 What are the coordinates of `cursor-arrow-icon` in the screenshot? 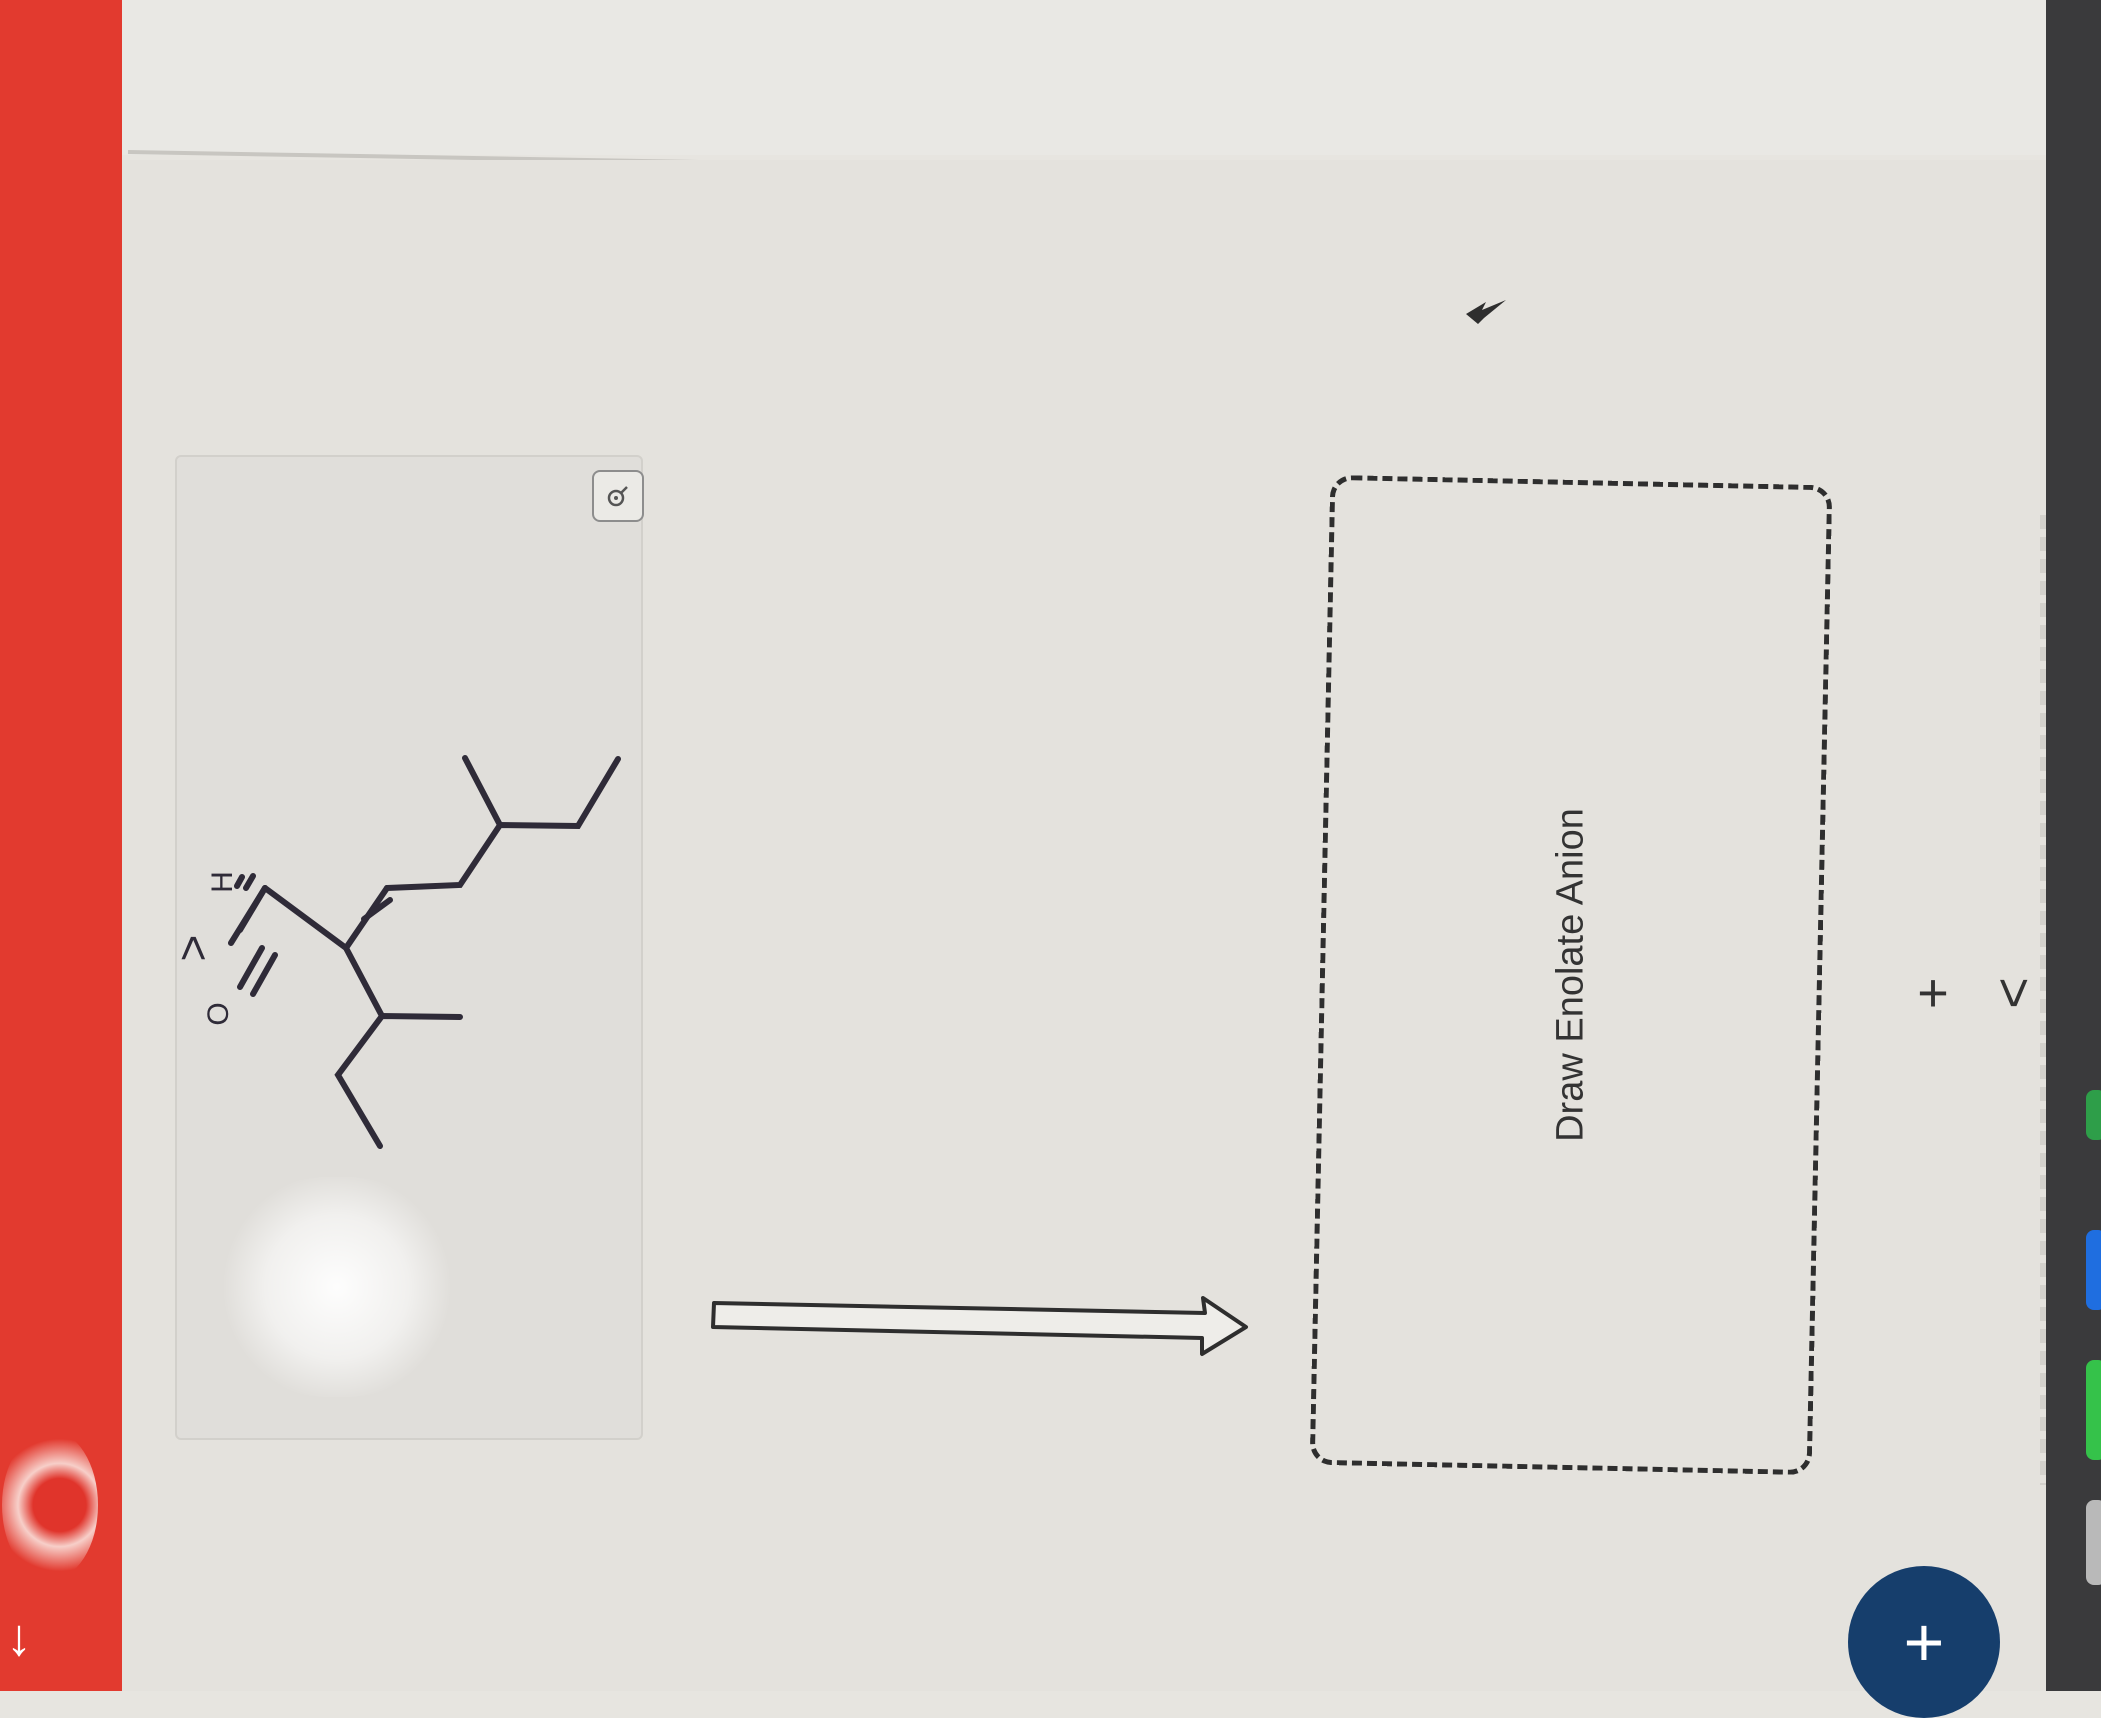 It's located at (1486, 312).